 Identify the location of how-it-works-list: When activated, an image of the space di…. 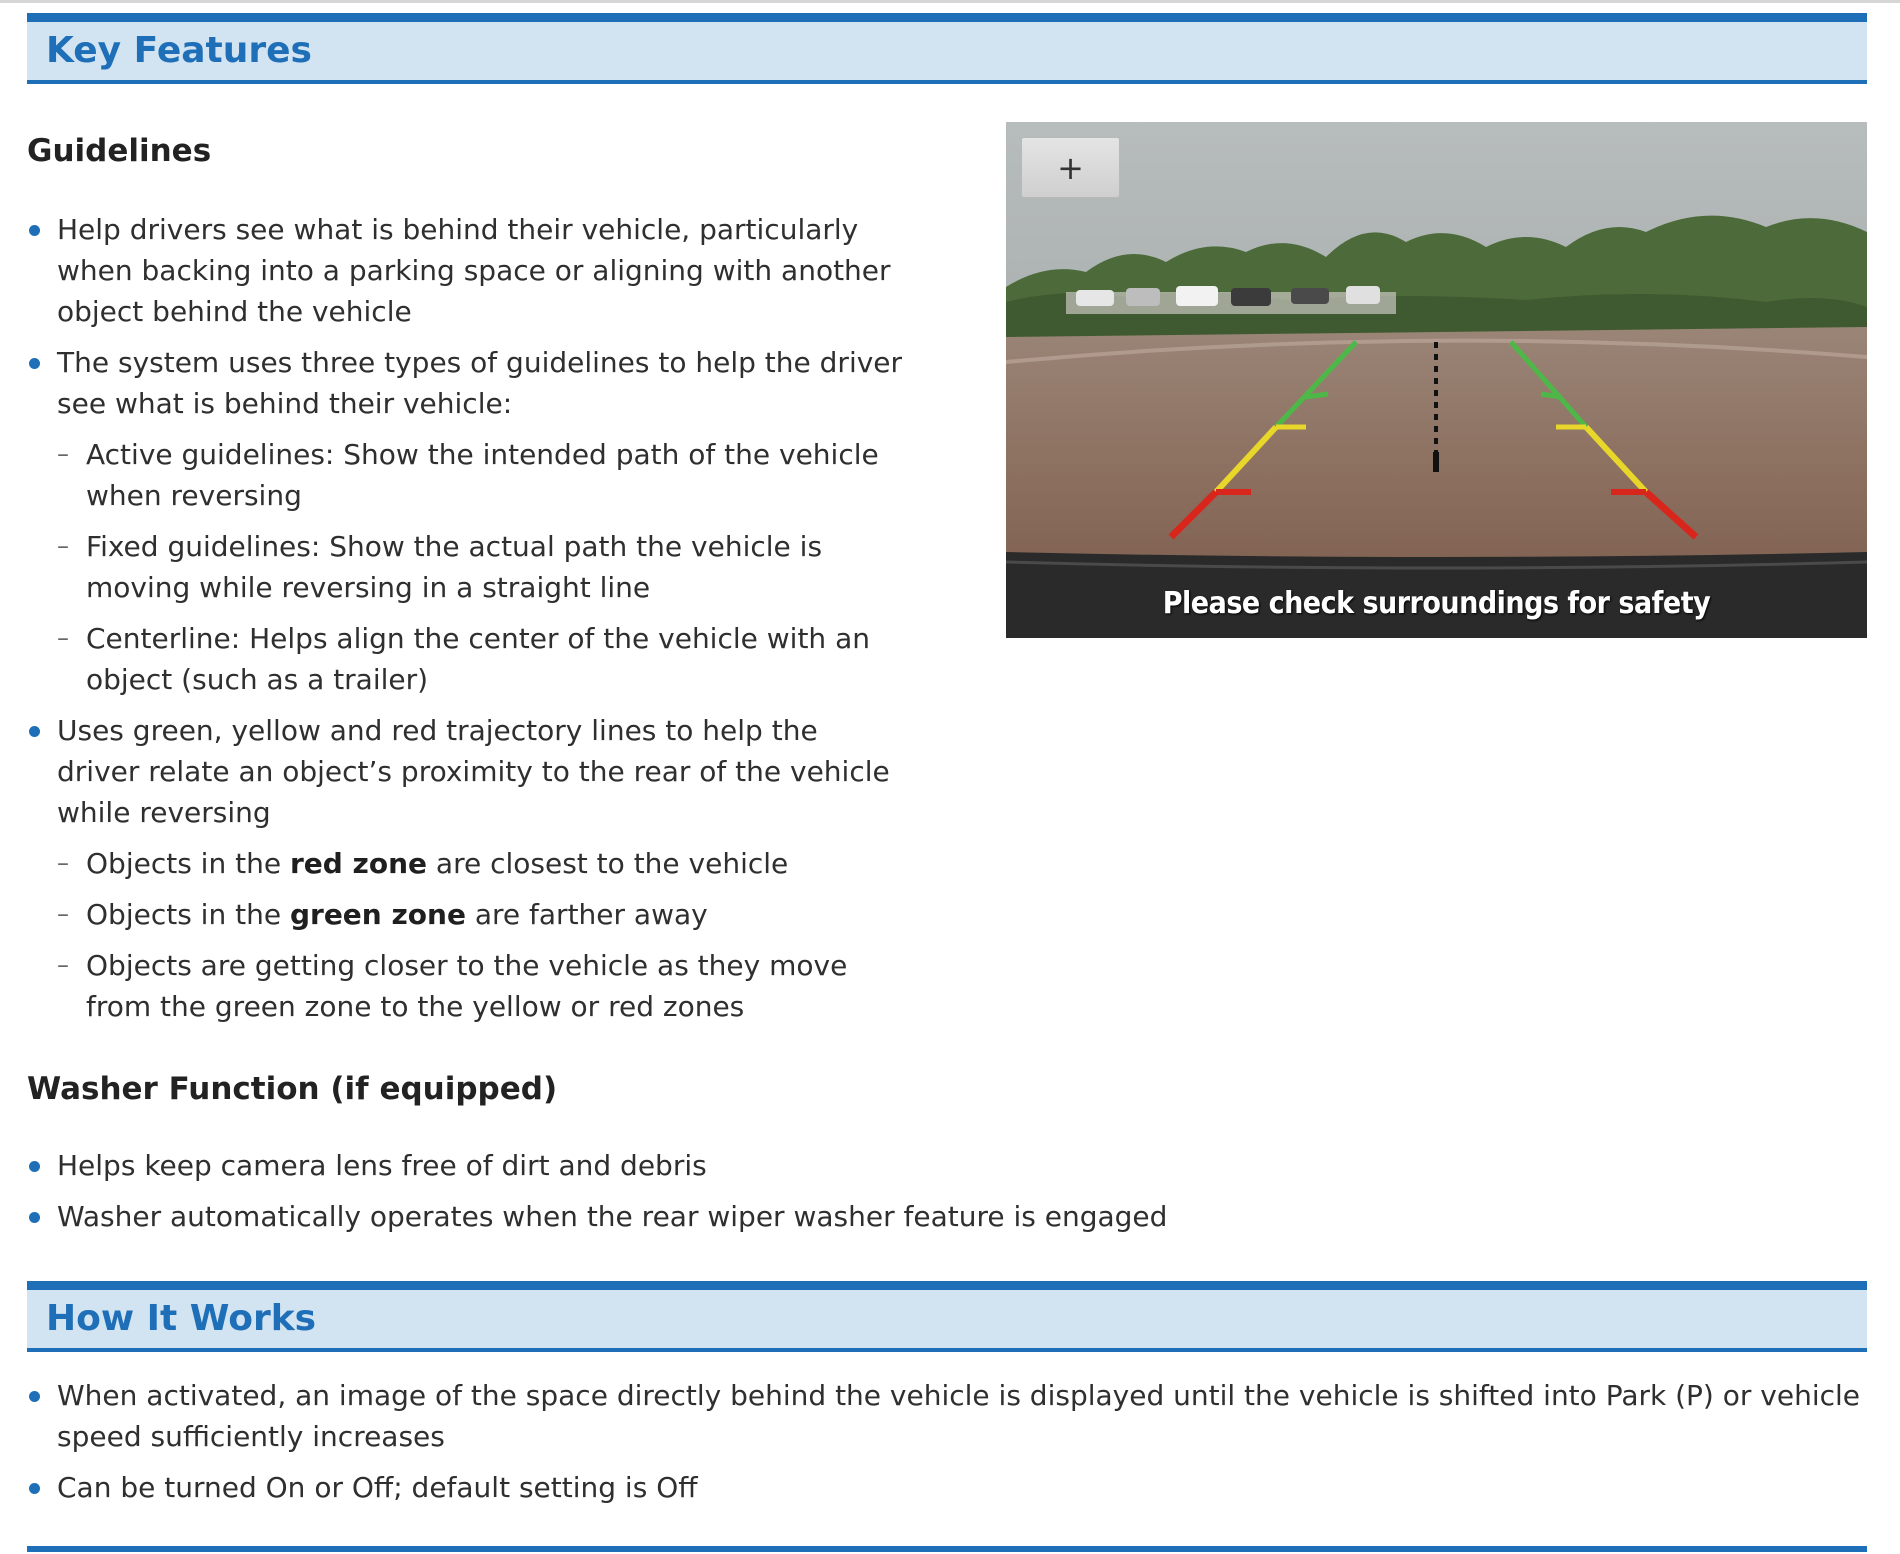
(947, 1441).